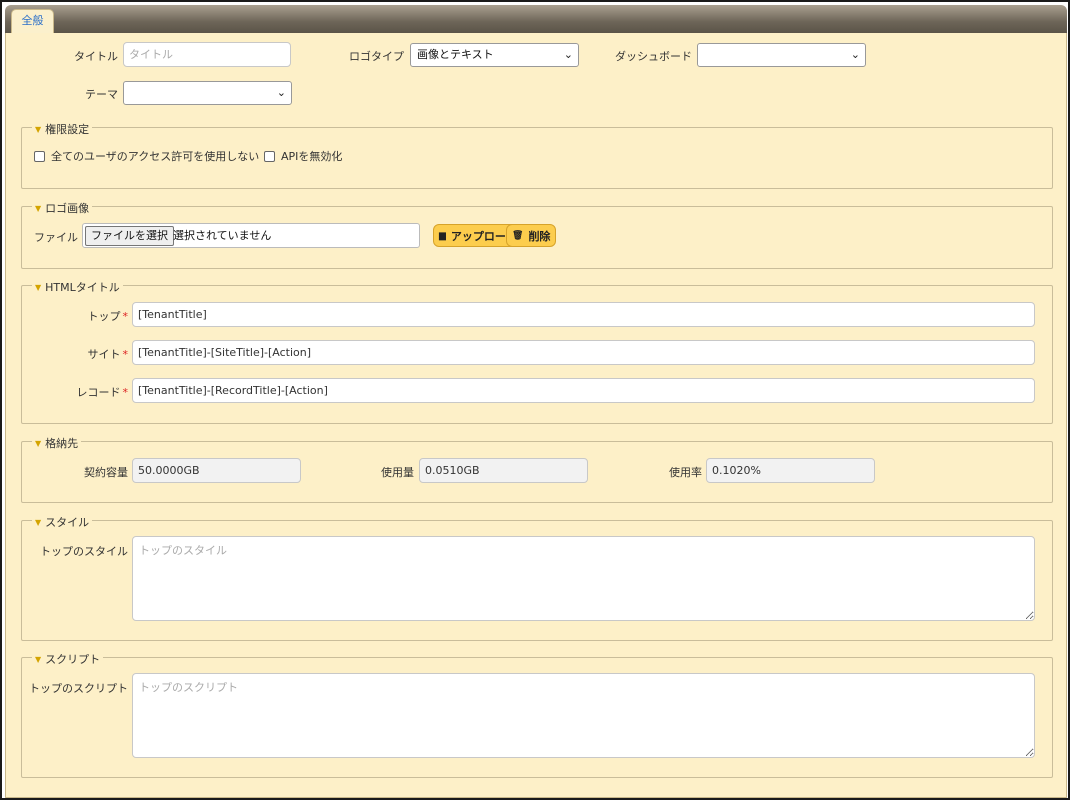  What do you see at coordinates (222, 235) in the screenshot?
I see `no-file-text: 選択されていません` at bounding box center [222, 235].